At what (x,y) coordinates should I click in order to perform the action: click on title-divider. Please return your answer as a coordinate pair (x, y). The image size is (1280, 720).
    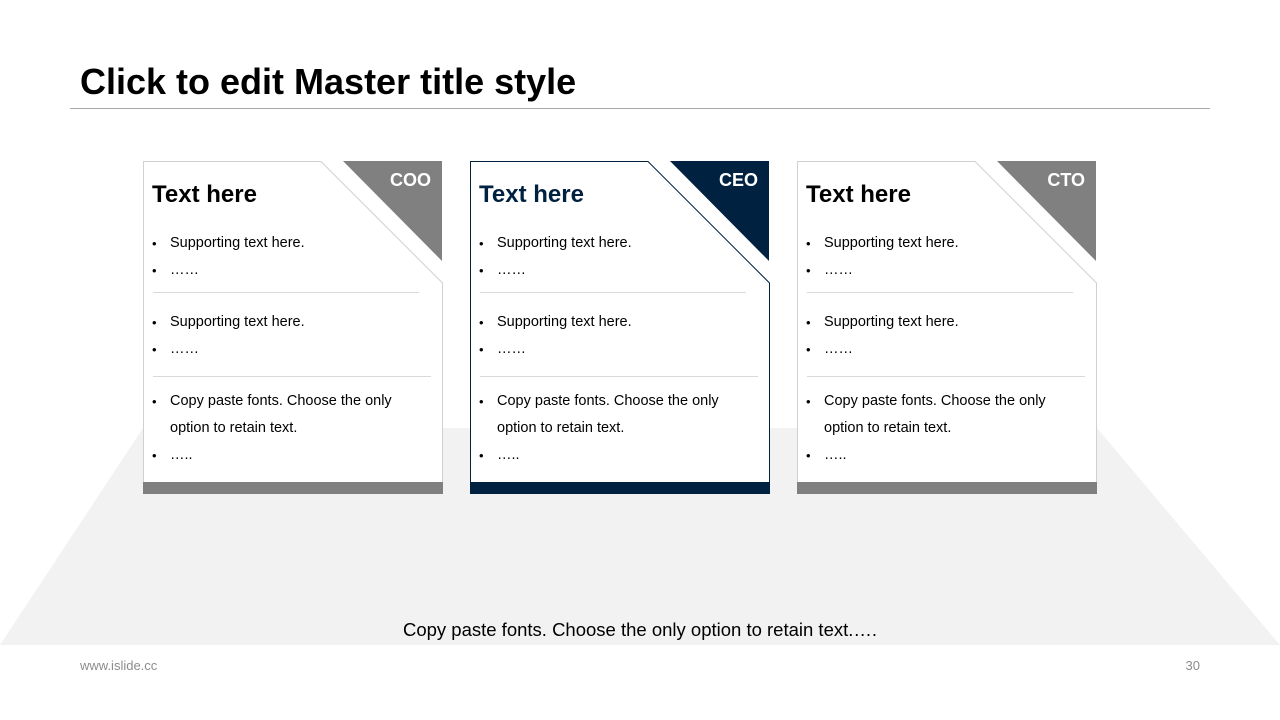
    Looking at the image, I should click on (640, 108).